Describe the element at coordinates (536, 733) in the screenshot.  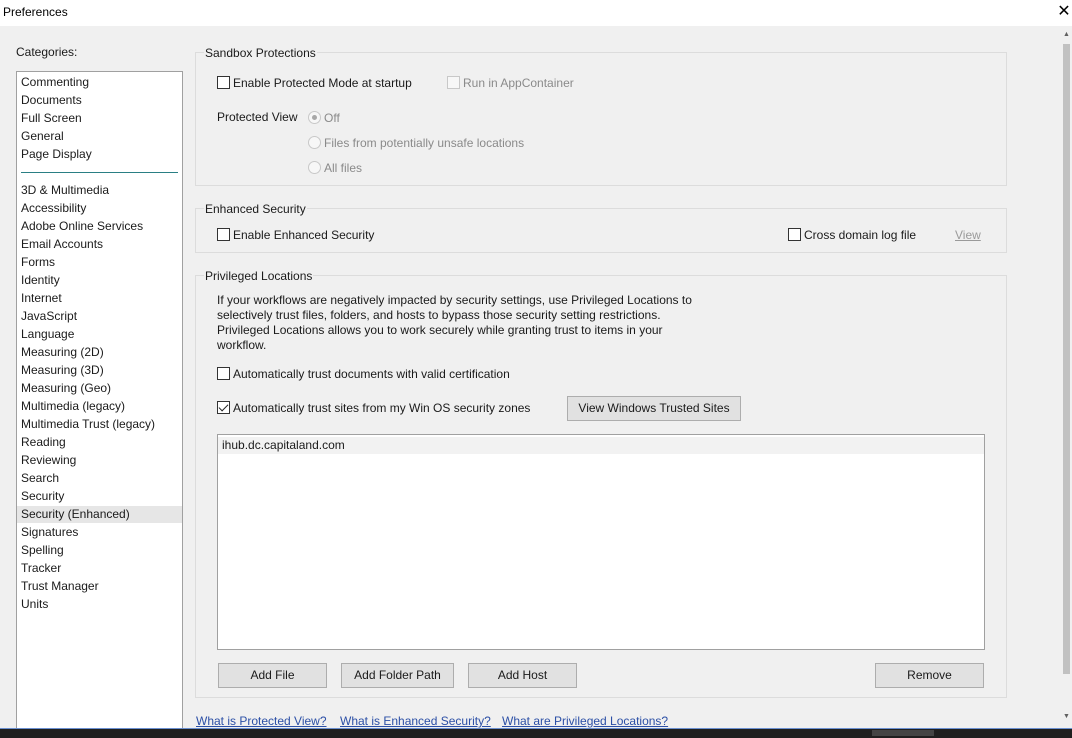
I see `taskbar-edge` at that location.